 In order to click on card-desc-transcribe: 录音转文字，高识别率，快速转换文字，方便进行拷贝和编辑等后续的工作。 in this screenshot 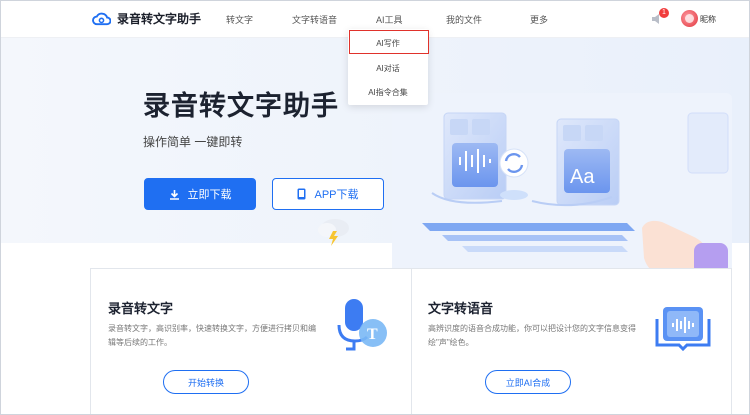, I will do `click(212, 335)`.